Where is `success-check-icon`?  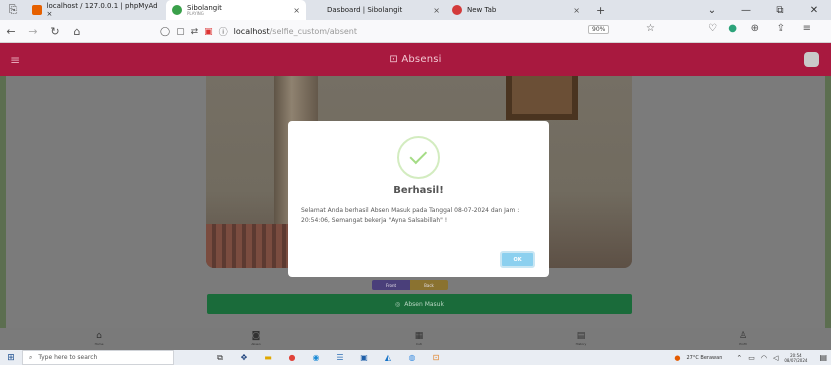
success-check-icon is located at coordinates (418, 157).